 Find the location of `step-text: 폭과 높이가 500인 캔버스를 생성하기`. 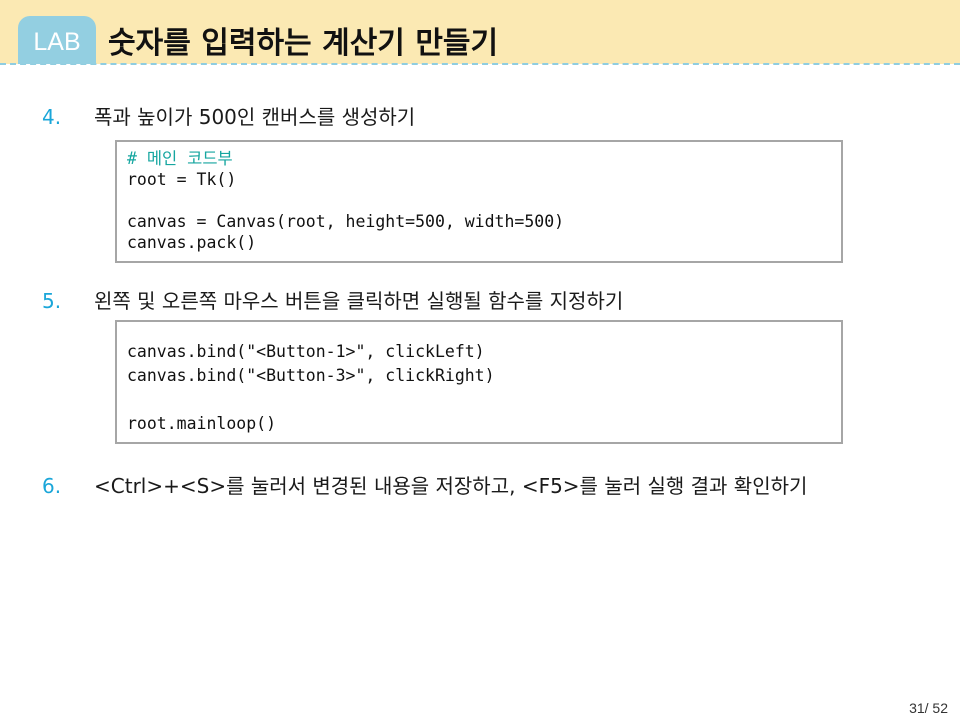

step-text: 폭과 높이가 500인 캔버스를 생성하기 is located at coordinates (255, 117).